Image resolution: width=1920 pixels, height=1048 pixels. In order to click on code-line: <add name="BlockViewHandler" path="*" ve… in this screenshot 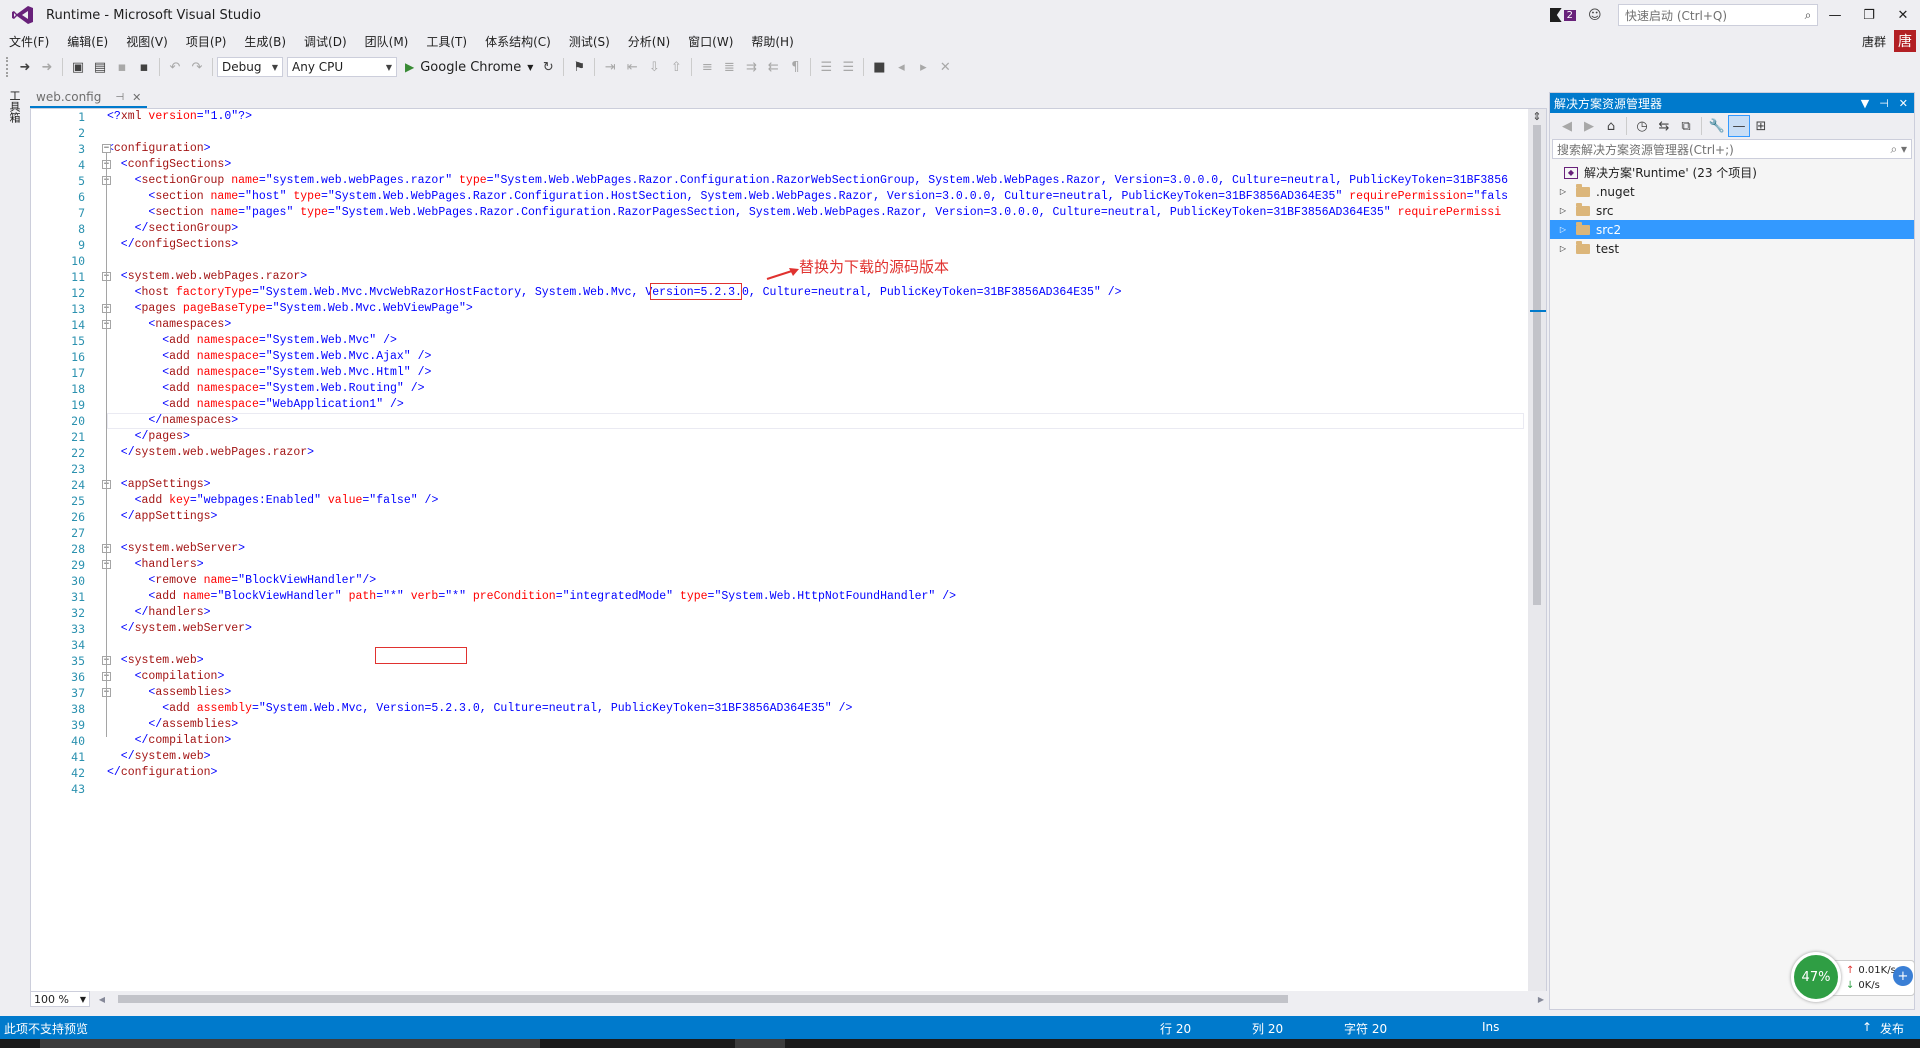, I will do `click(531, 597)`.